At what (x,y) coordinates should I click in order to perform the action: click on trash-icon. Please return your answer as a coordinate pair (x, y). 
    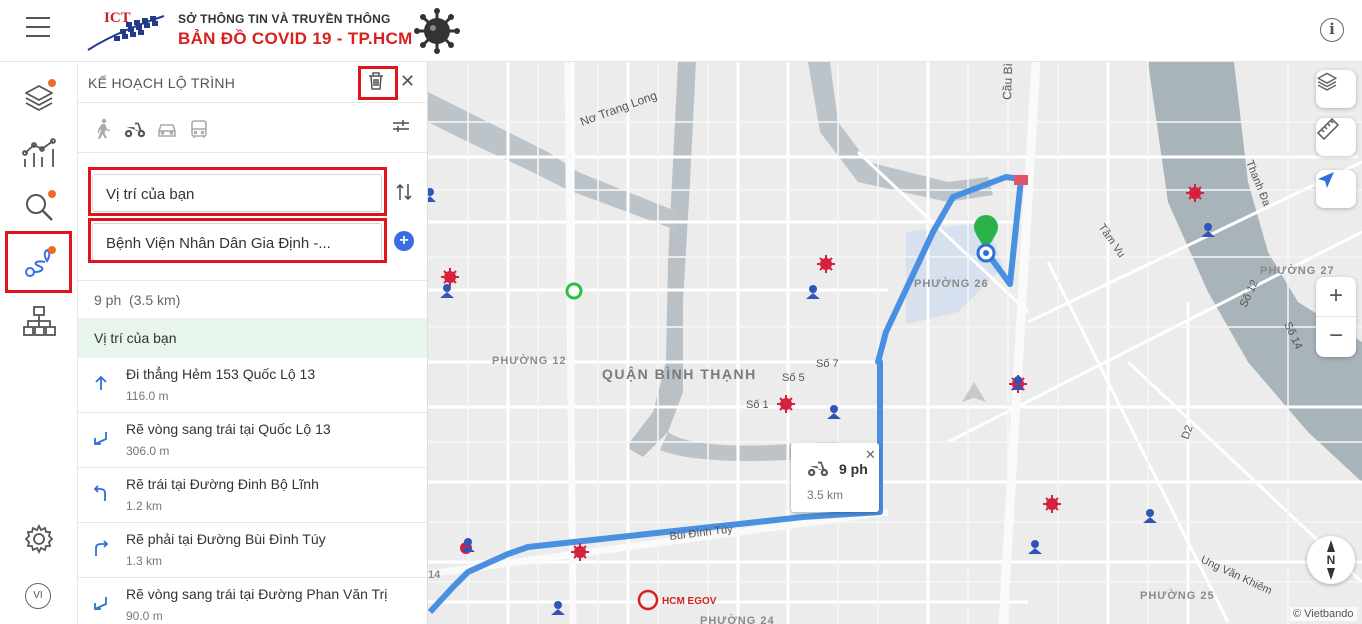
    Looking at the image, I should click on (376, 81).